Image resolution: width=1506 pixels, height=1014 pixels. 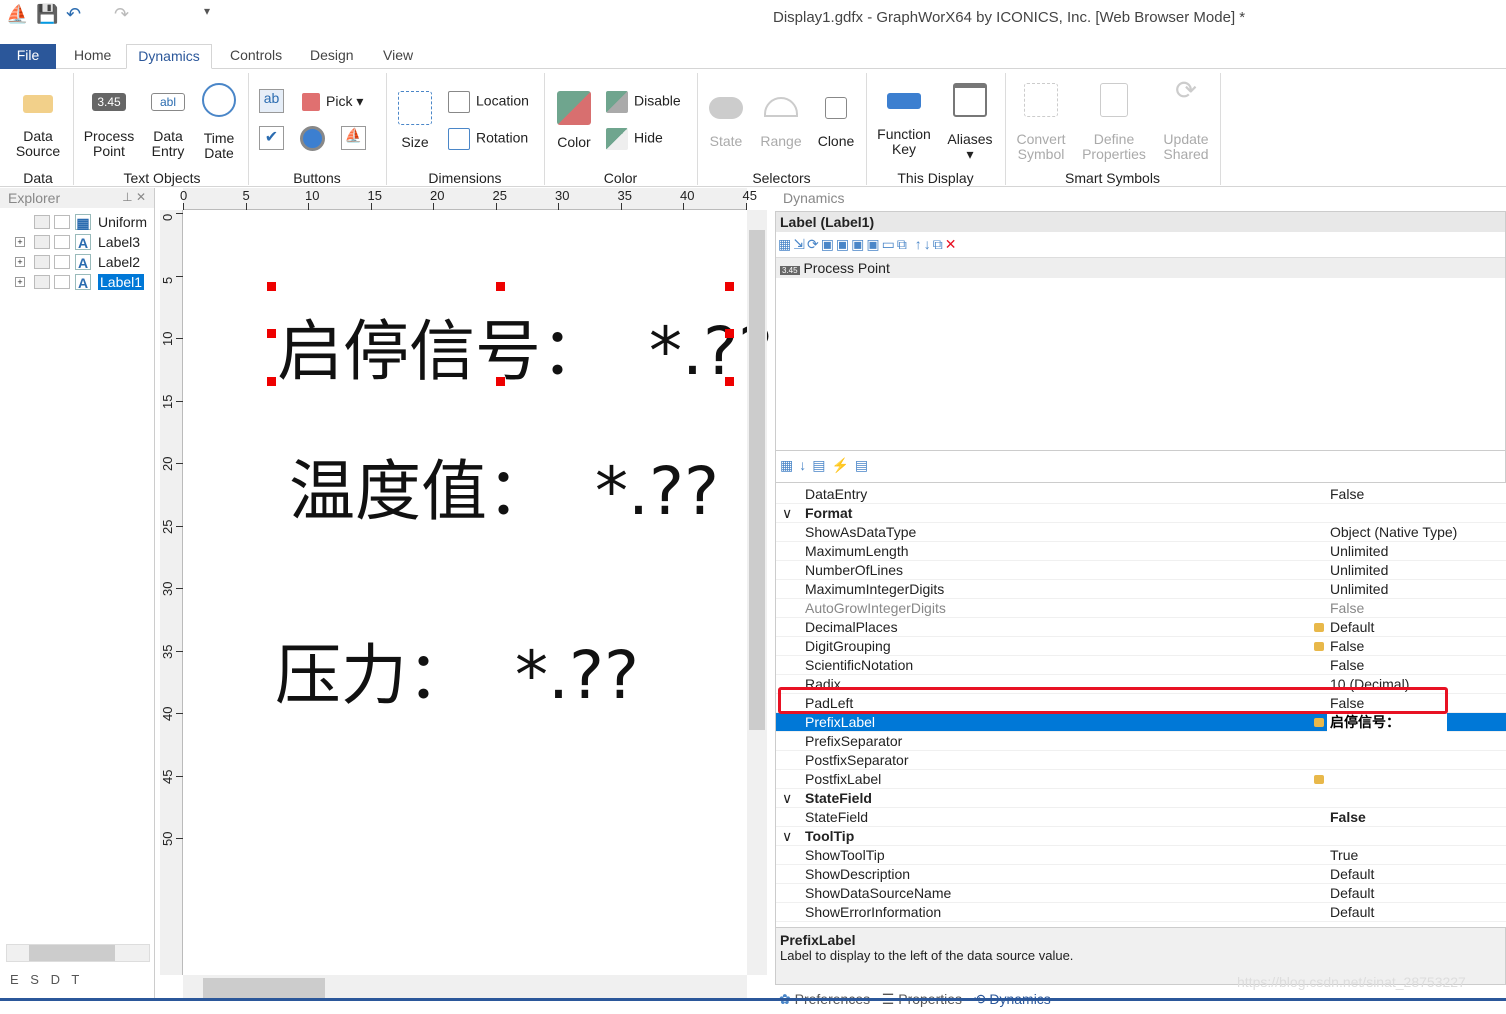 What do you see at coordinates (34, 979) in the screenshot?
I see `tab-s: S` at bounding box center [34, 979].